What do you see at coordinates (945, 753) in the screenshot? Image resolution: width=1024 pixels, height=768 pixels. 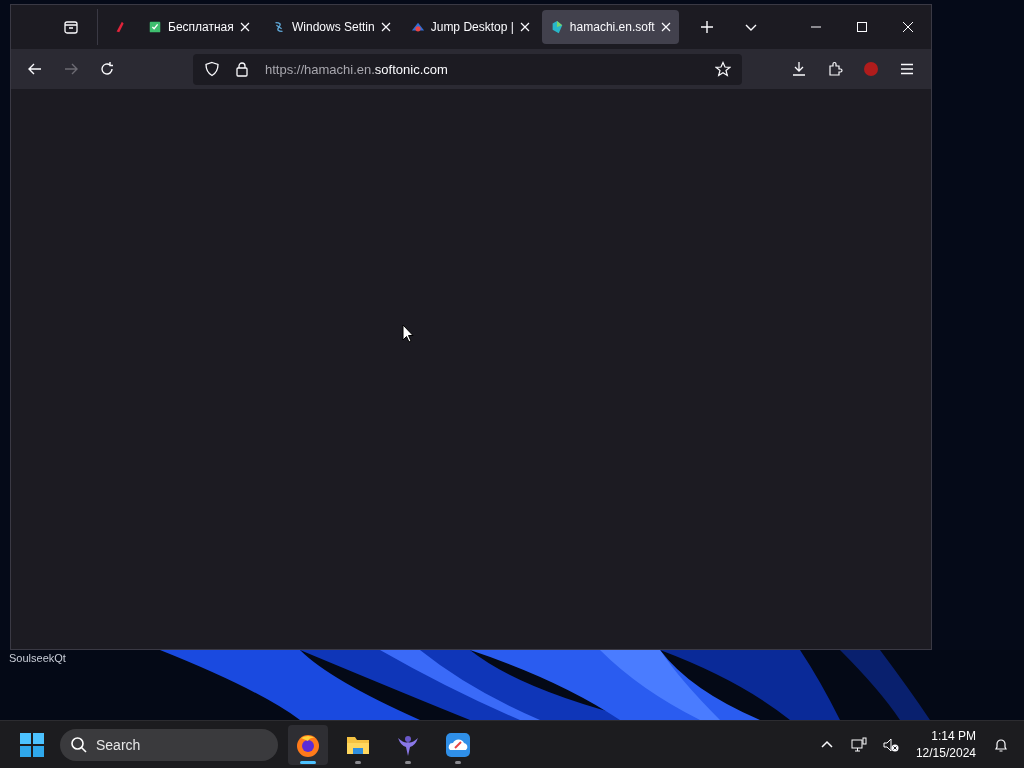 I see `clock-date: 12/15/2024` at bounding box center [945, 753].